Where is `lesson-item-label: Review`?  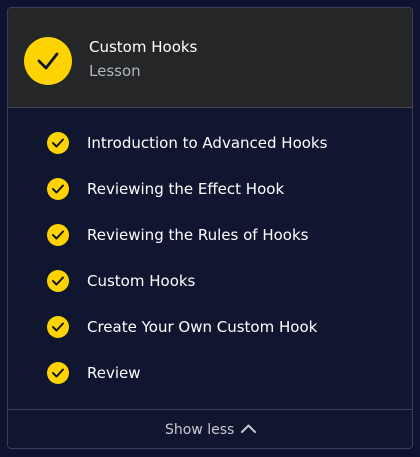
lesson-item-label: Review is located at coordinates (114, 373).